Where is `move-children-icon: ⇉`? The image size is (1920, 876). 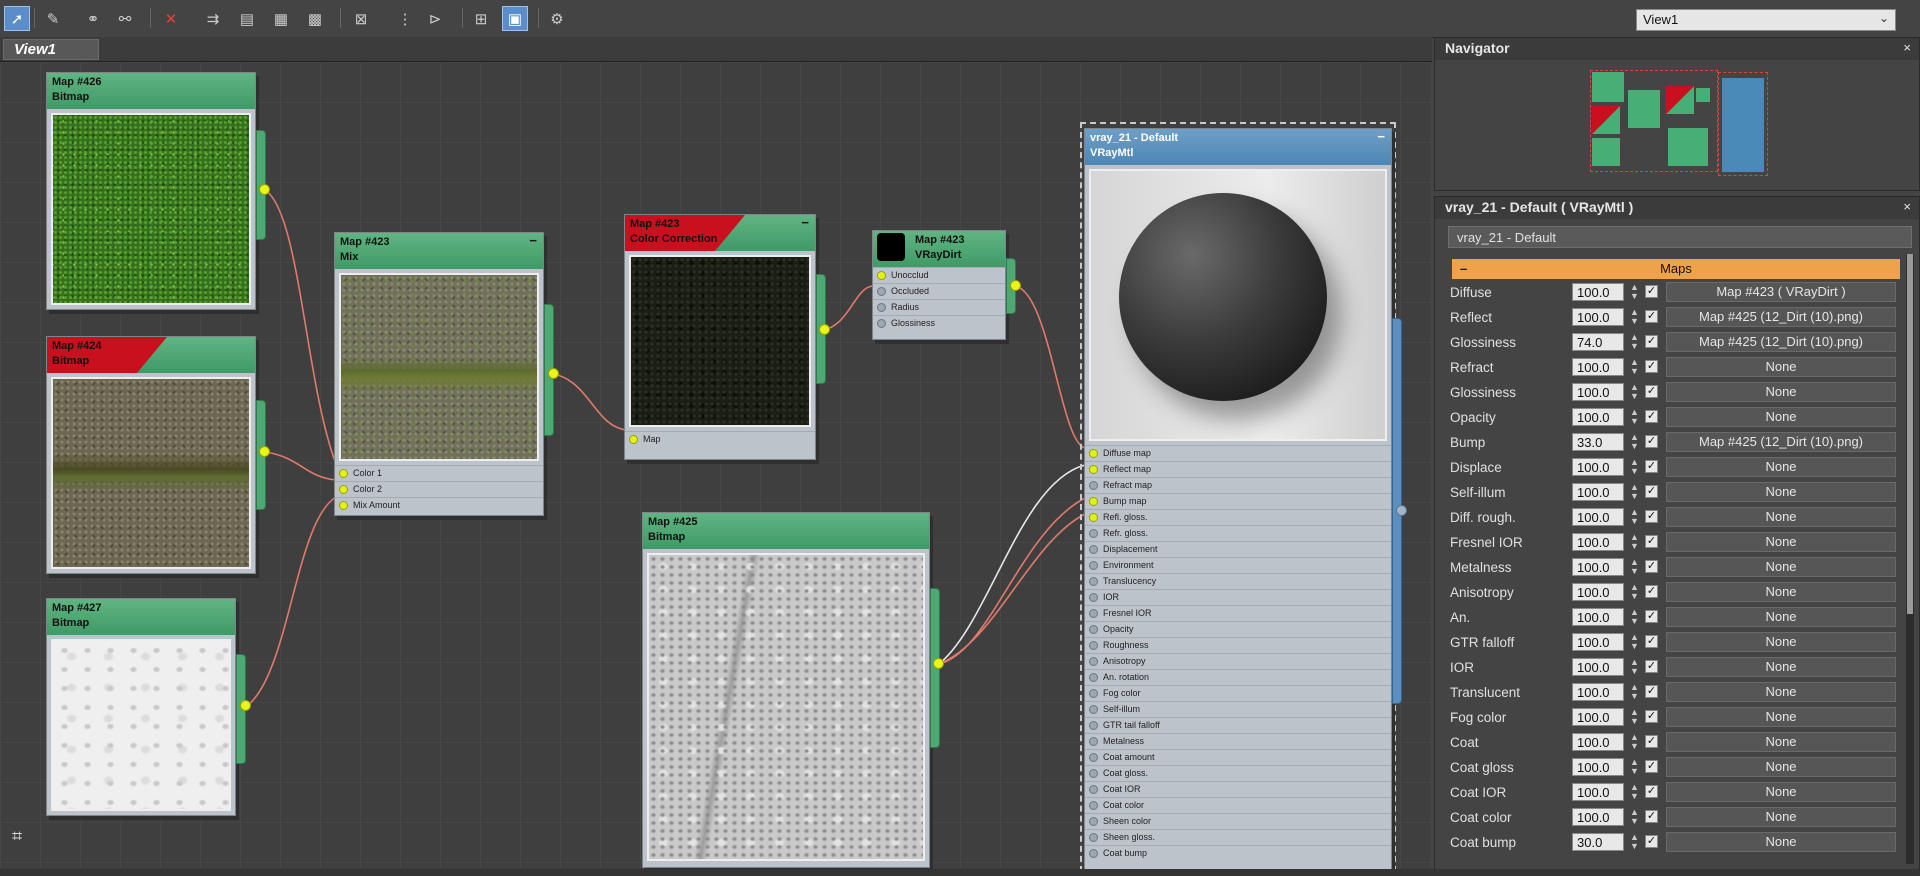
move-children-icon: ⇉ is located at coordinates (213, 18).